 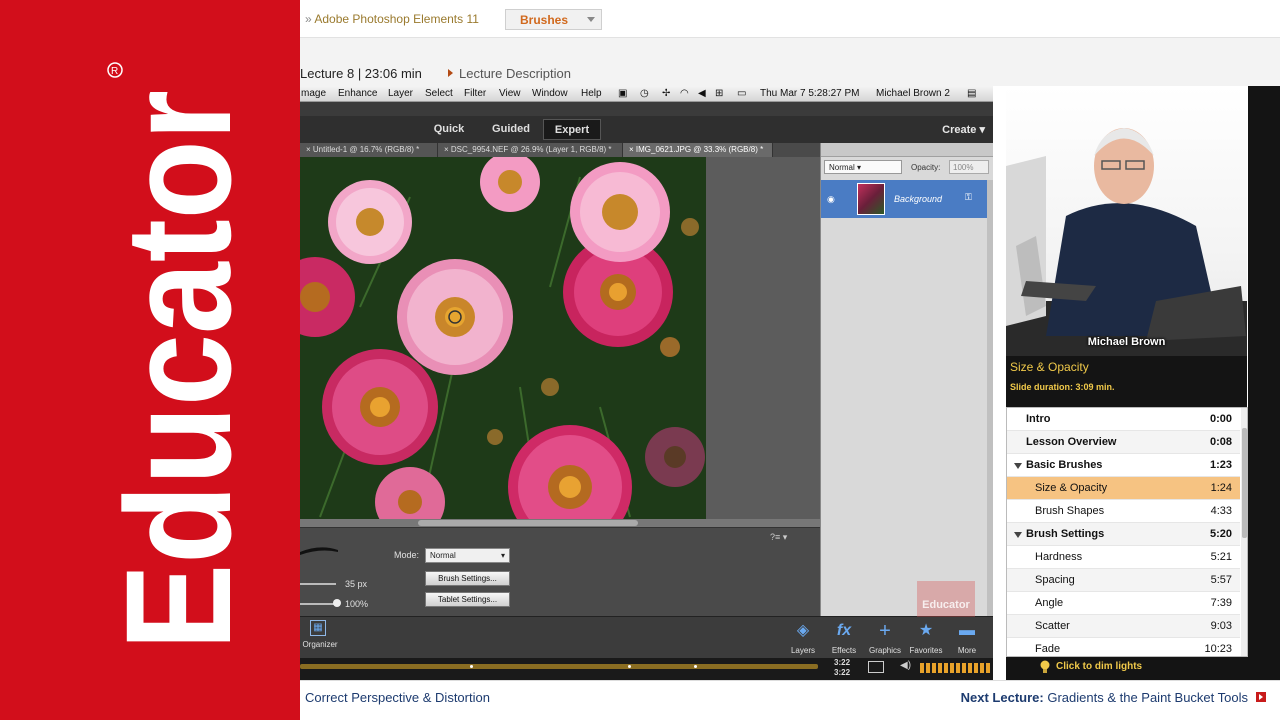 What do you see at coordinates (1123, 511) in the screenshot?
I see `toc-item: Brush Shapes 4:33` at bounding box center [1123, 511].